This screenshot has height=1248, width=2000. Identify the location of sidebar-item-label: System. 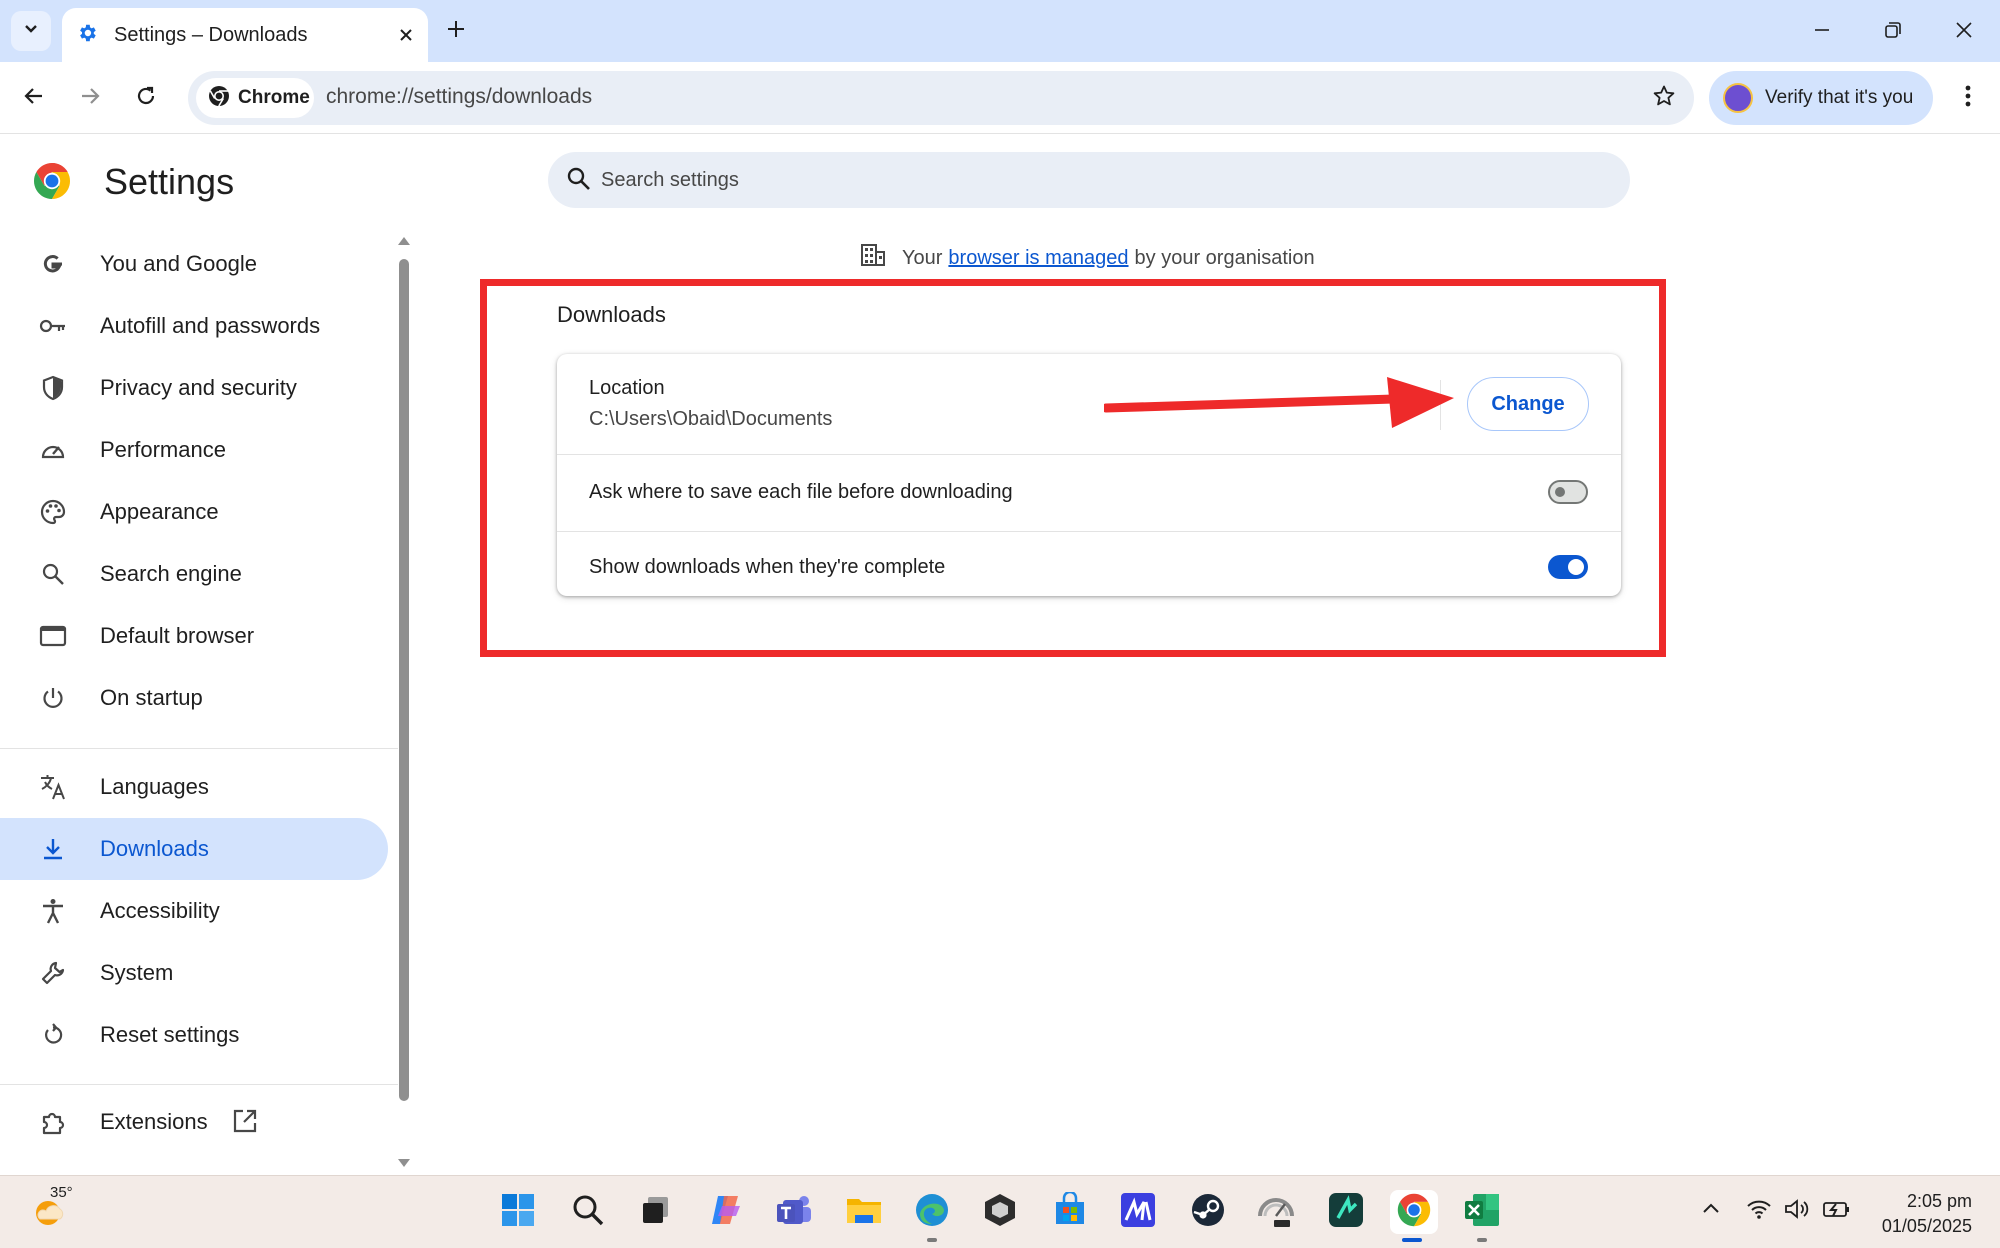
(137, 972).